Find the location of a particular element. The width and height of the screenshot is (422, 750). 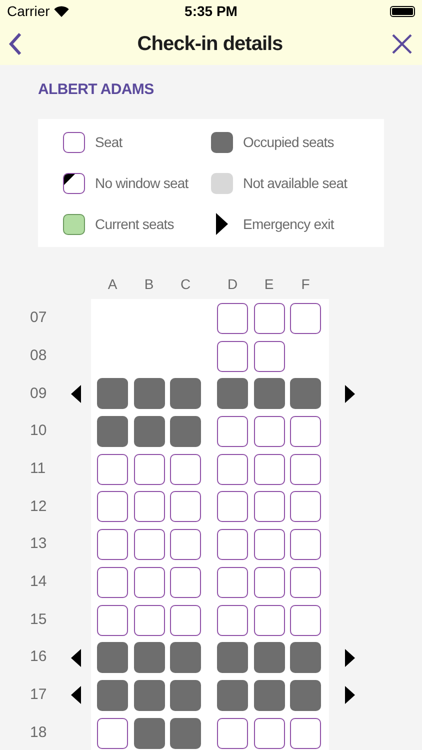

row-number: 18 is located at coordinates (38, 732).